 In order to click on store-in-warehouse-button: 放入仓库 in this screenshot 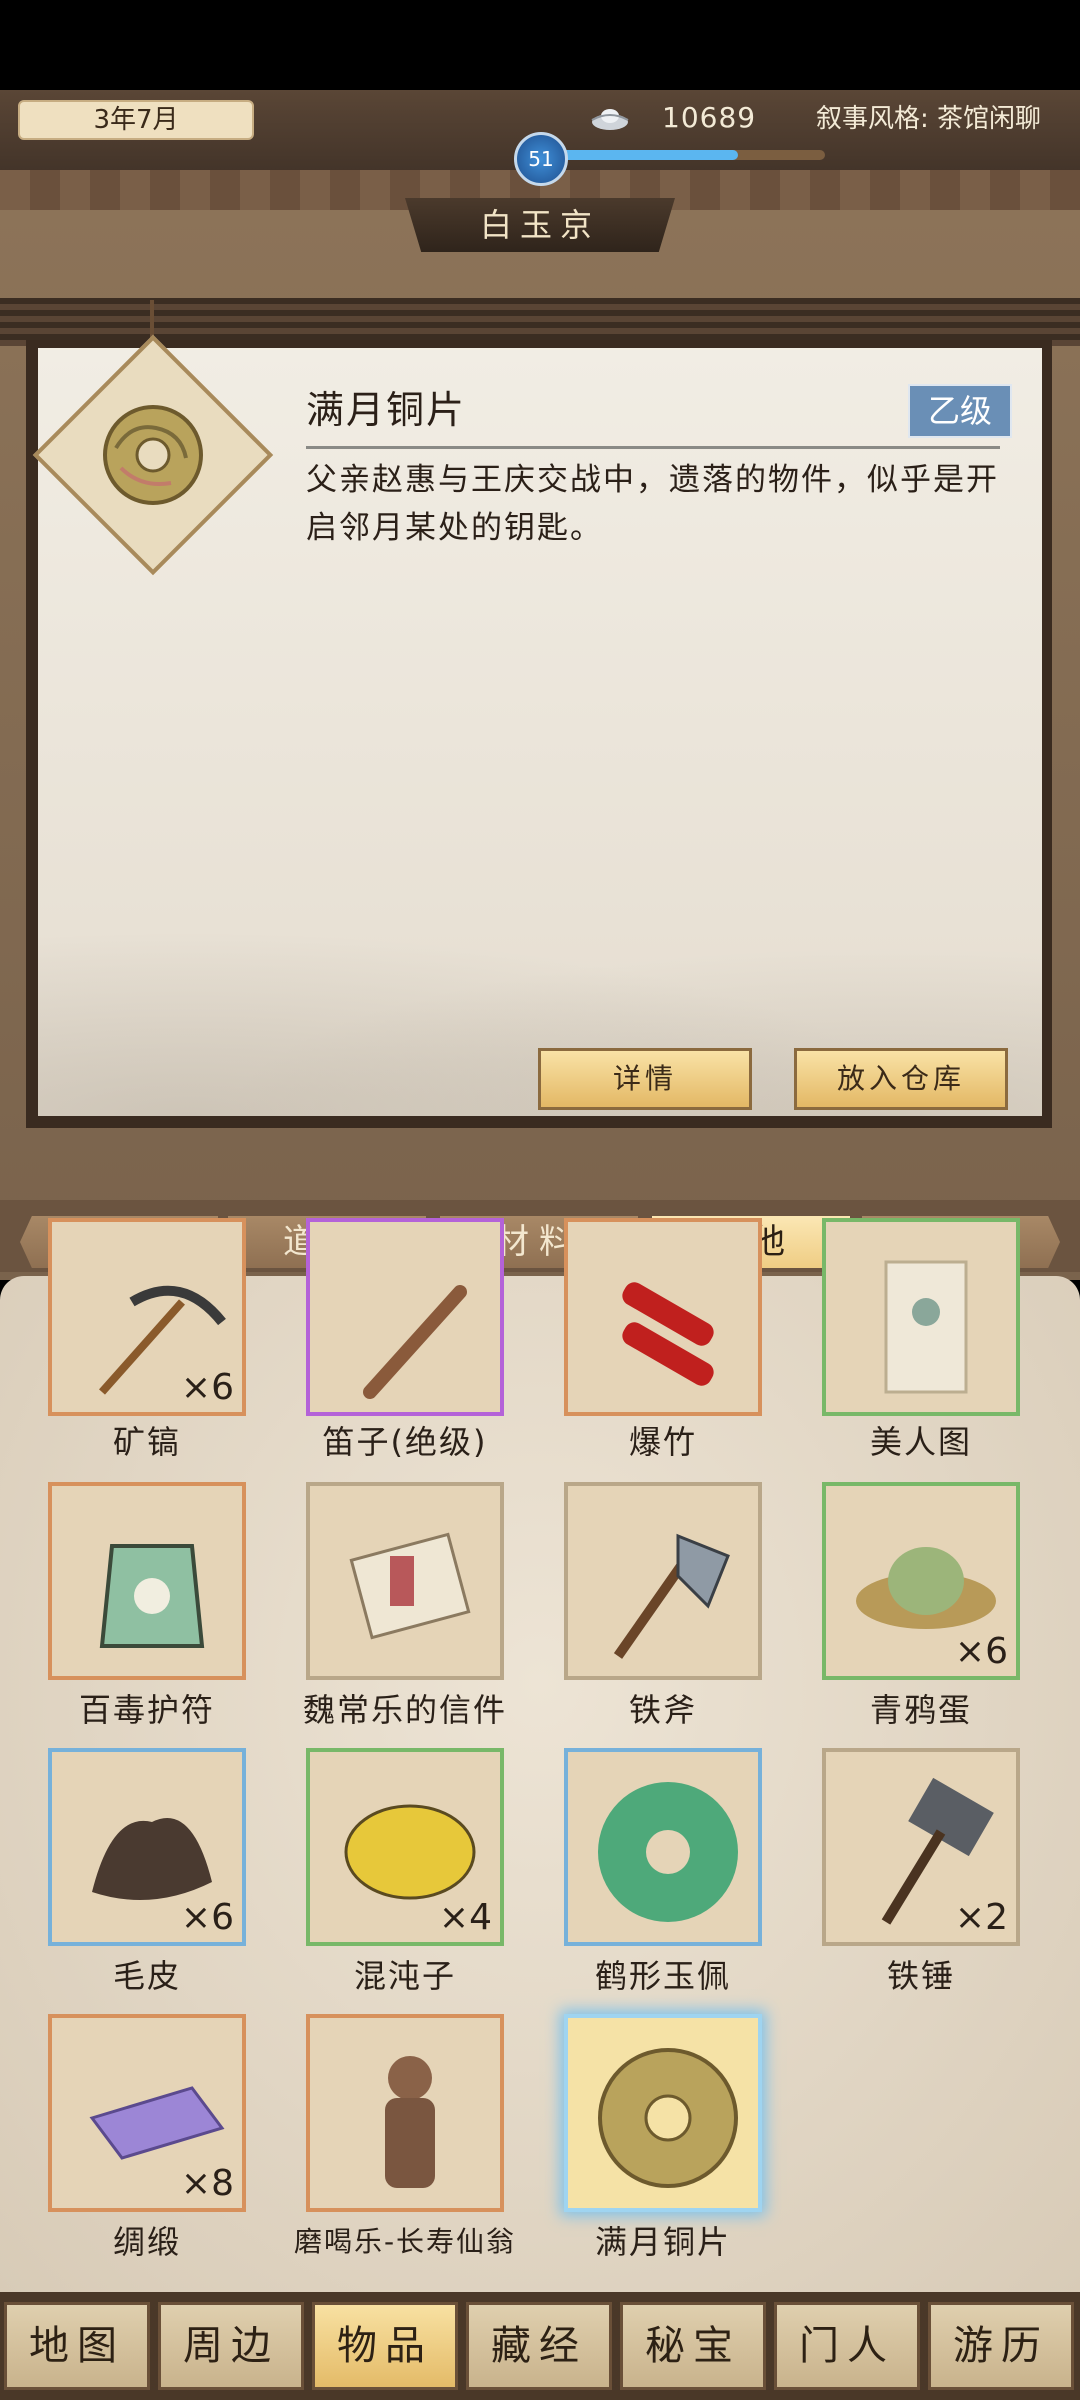, I will do `click(901, 1079)`.